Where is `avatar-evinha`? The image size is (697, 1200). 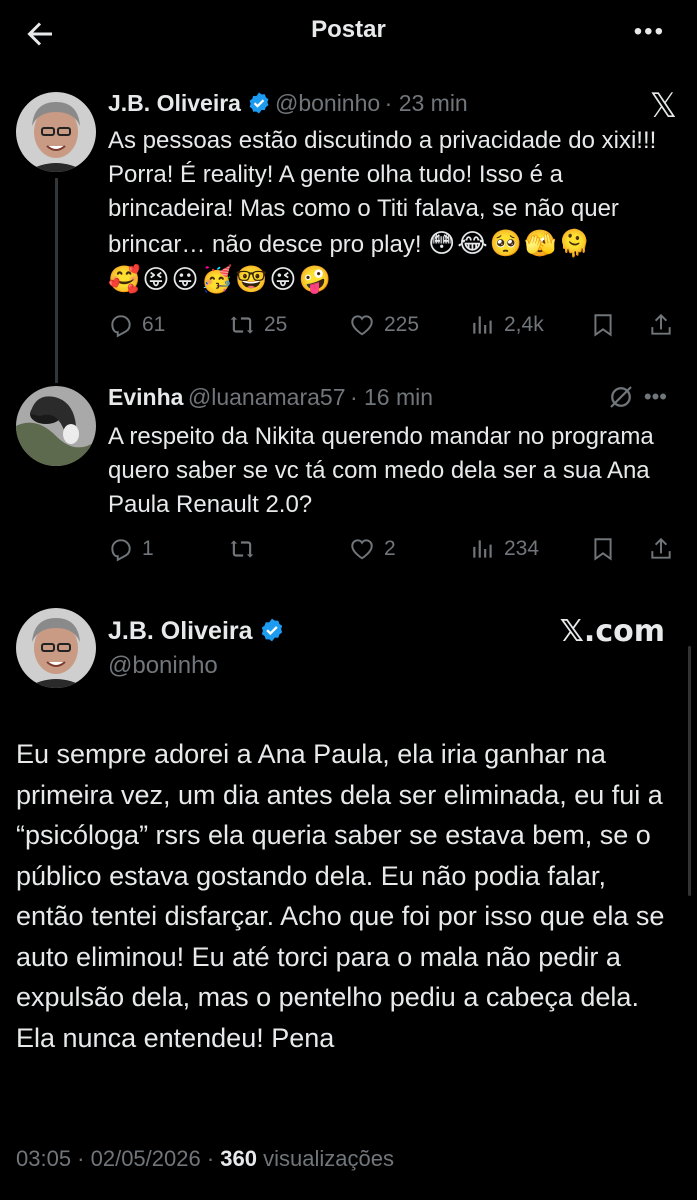
avatar-evinha is located at coordinates (56, 426).